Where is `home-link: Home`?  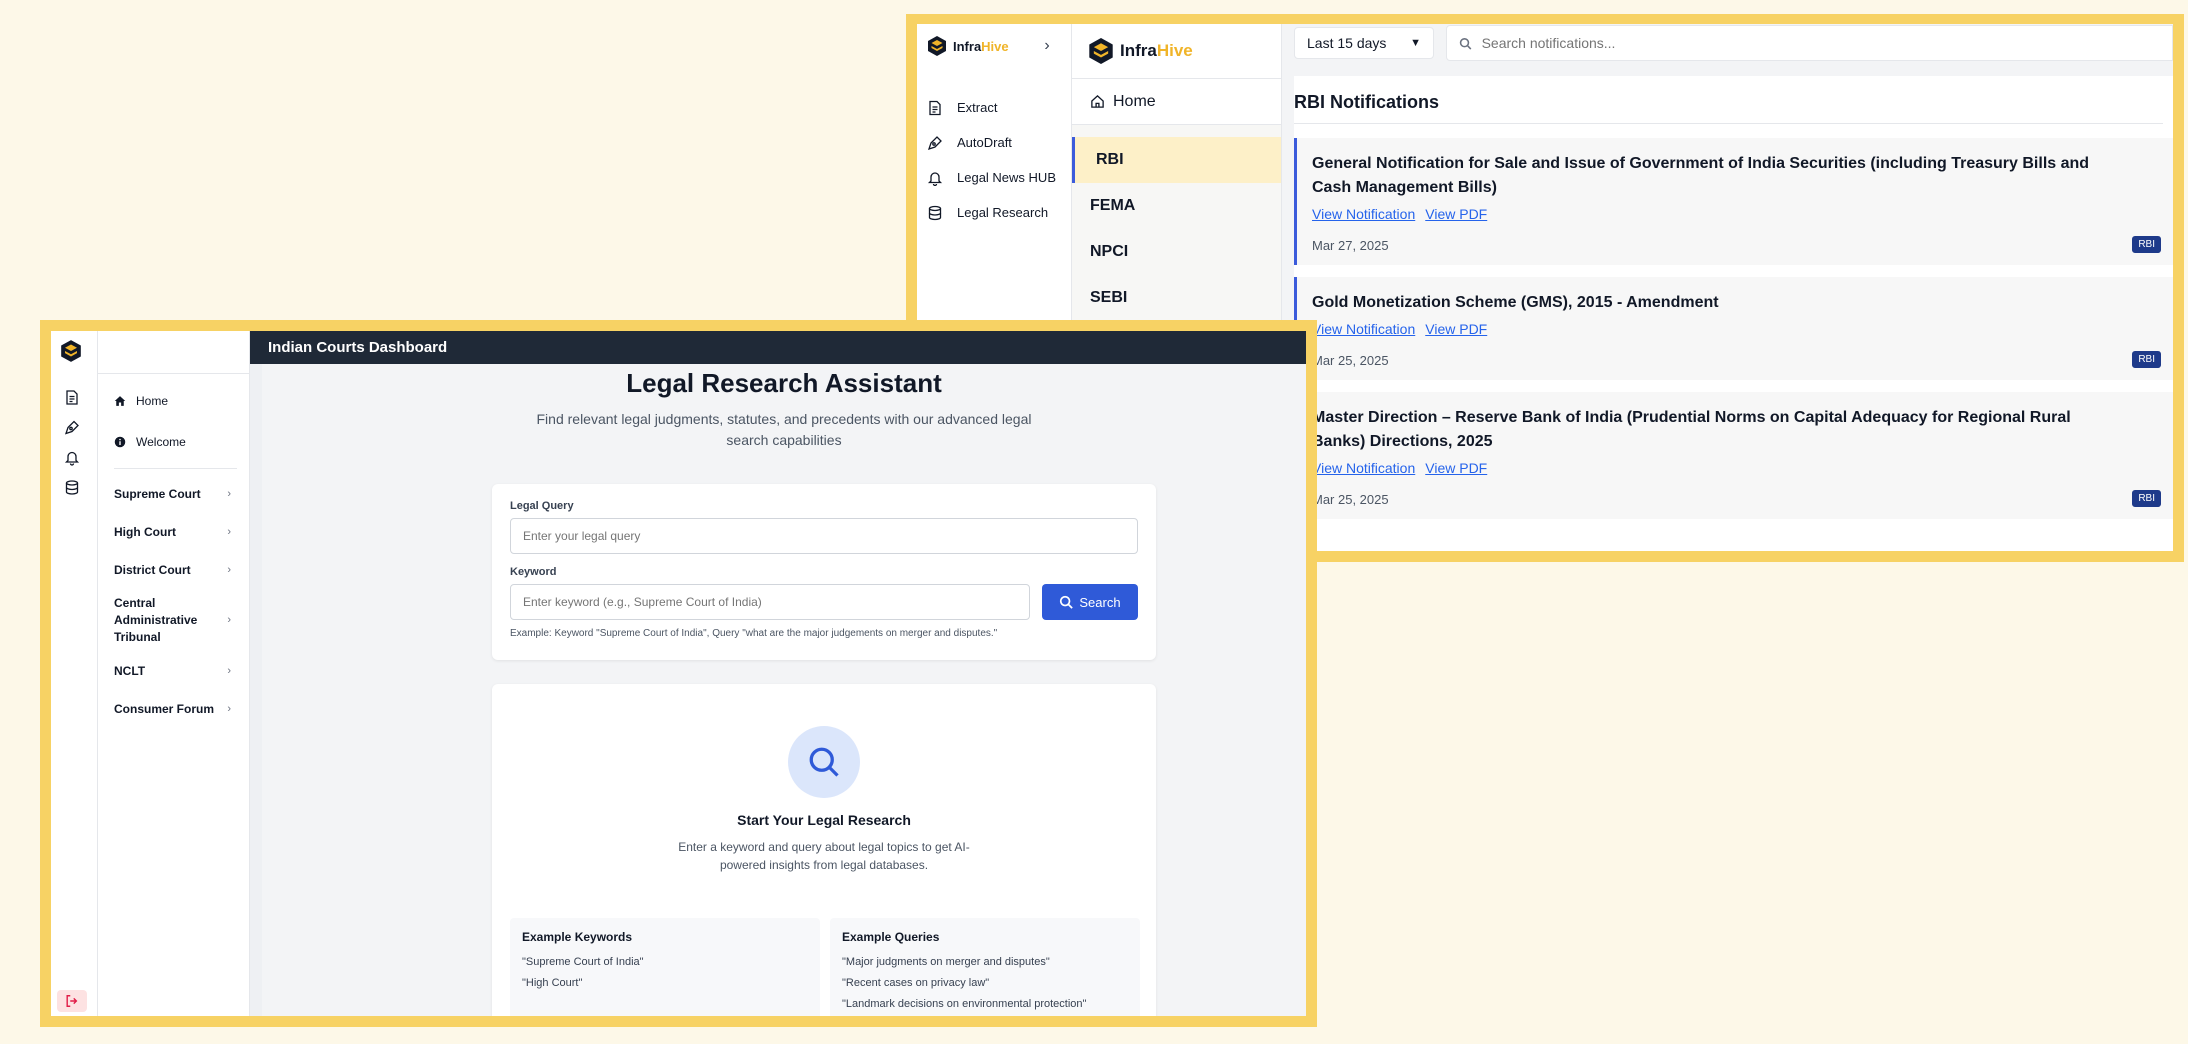 home-link: Home is located at coordinates (1176, 102).